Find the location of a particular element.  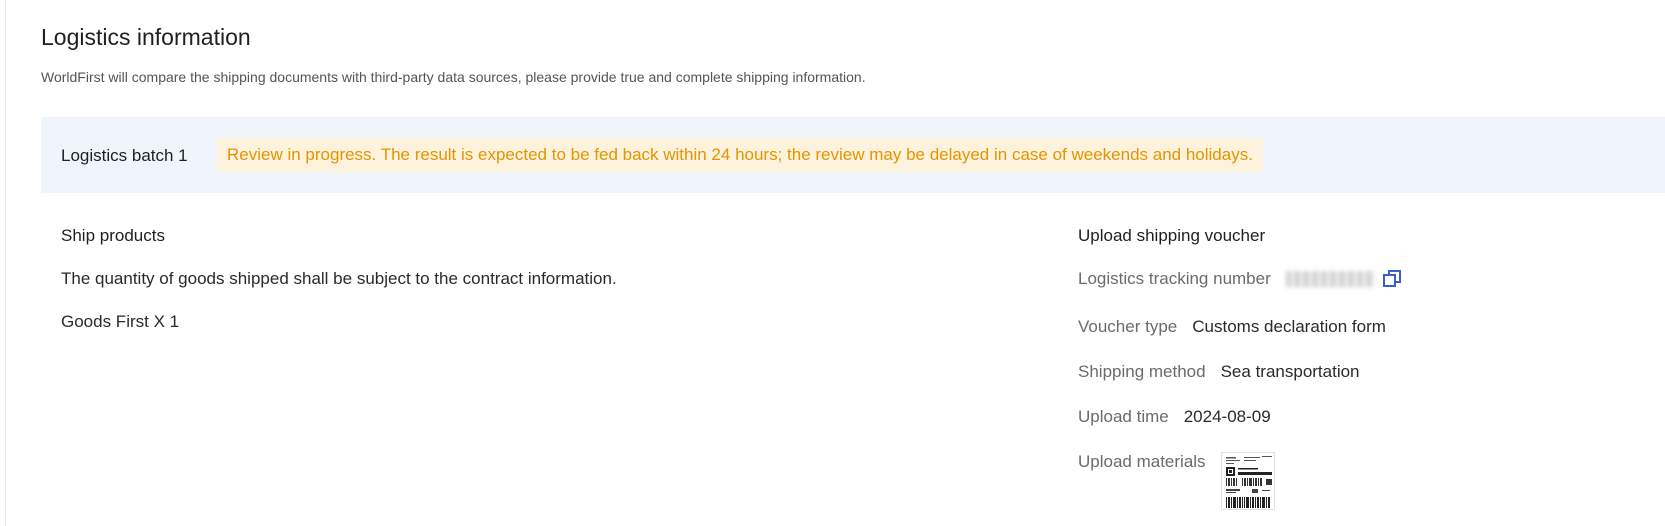

voucher-type-row: Voucher type Customs declaration form is located at coordinates (1232, 327).